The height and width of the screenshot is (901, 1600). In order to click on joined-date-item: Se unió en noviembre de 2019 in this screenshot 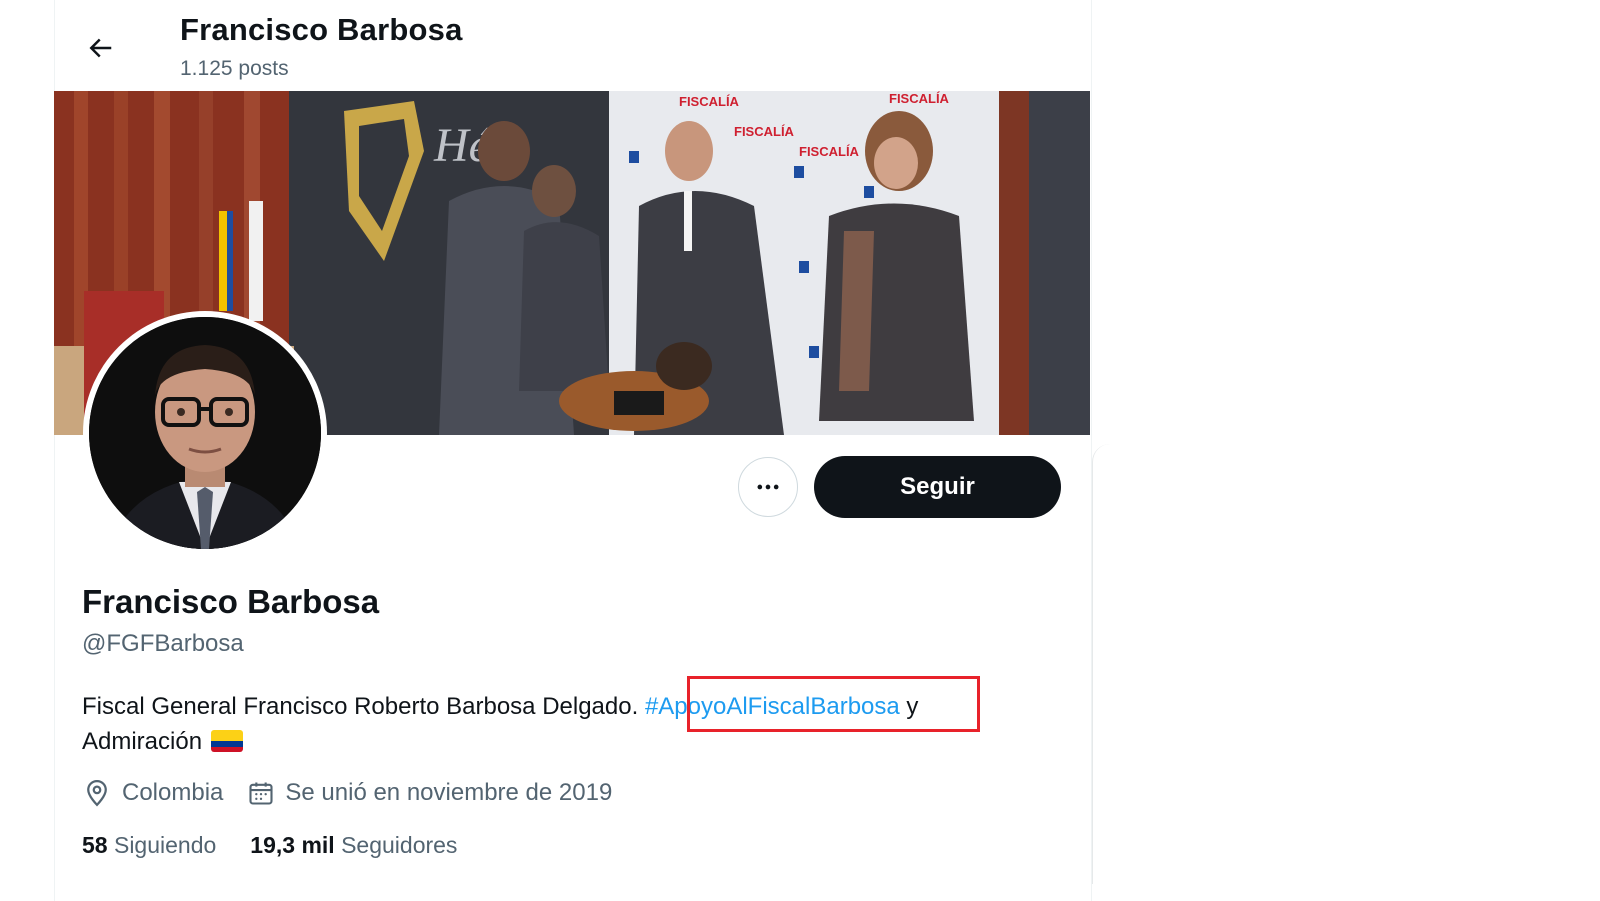, I will do `click(429, 793)`.